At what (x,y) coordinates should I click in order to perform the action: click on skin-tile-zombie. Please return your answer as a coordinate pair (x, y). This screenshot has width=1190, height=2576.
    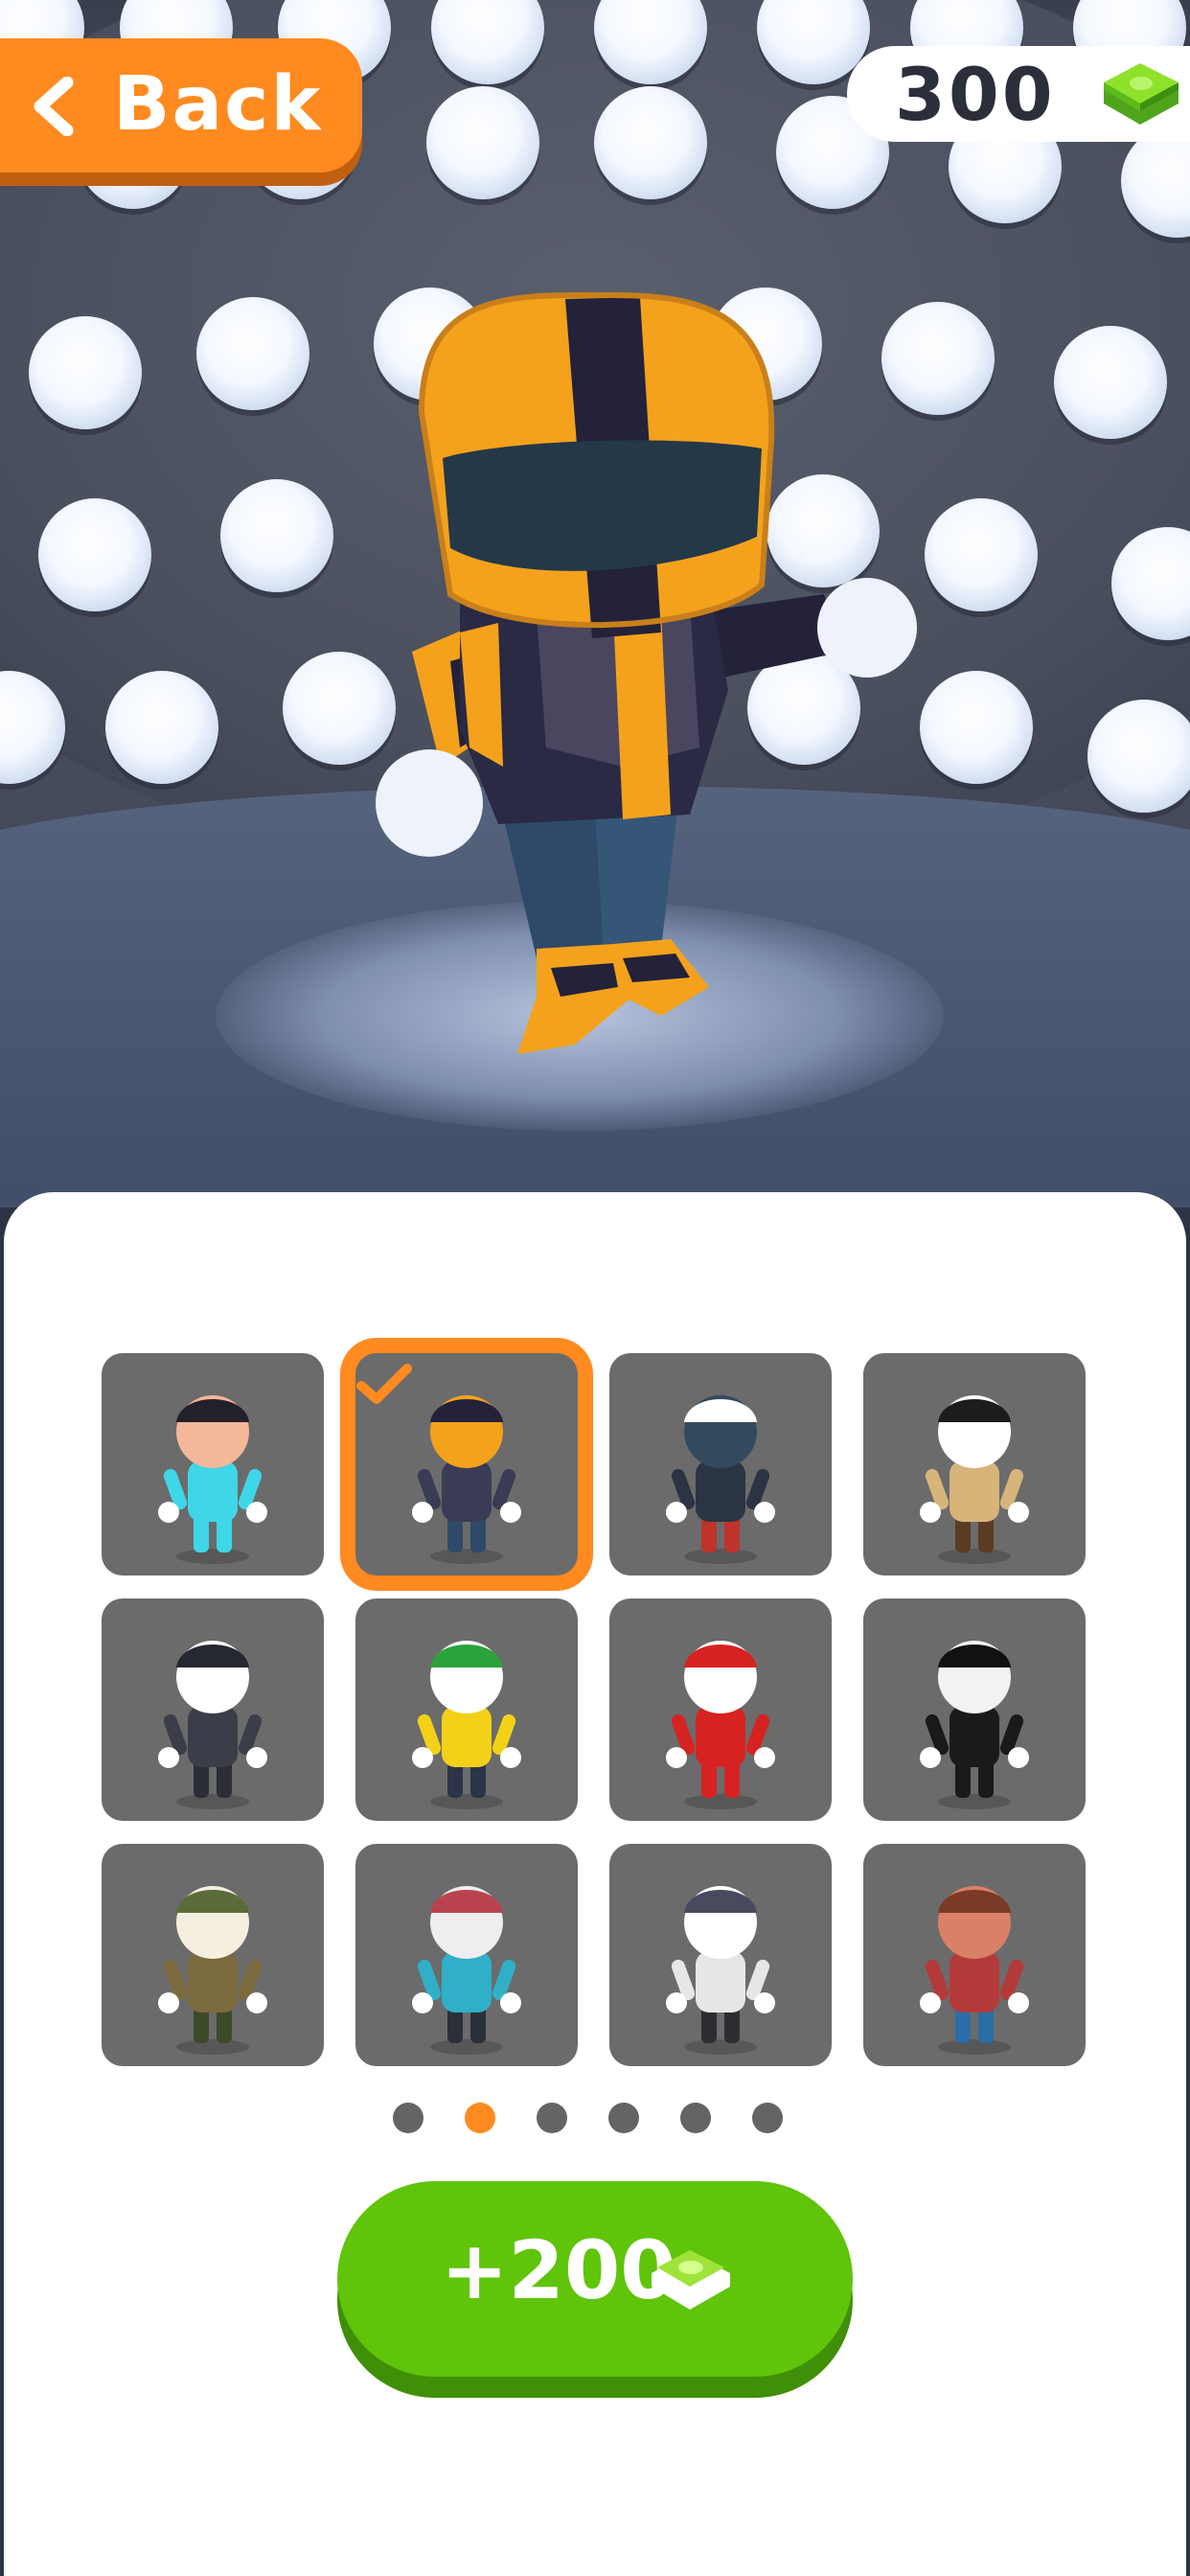
    Looking at the image, I should click on (467, 1955).